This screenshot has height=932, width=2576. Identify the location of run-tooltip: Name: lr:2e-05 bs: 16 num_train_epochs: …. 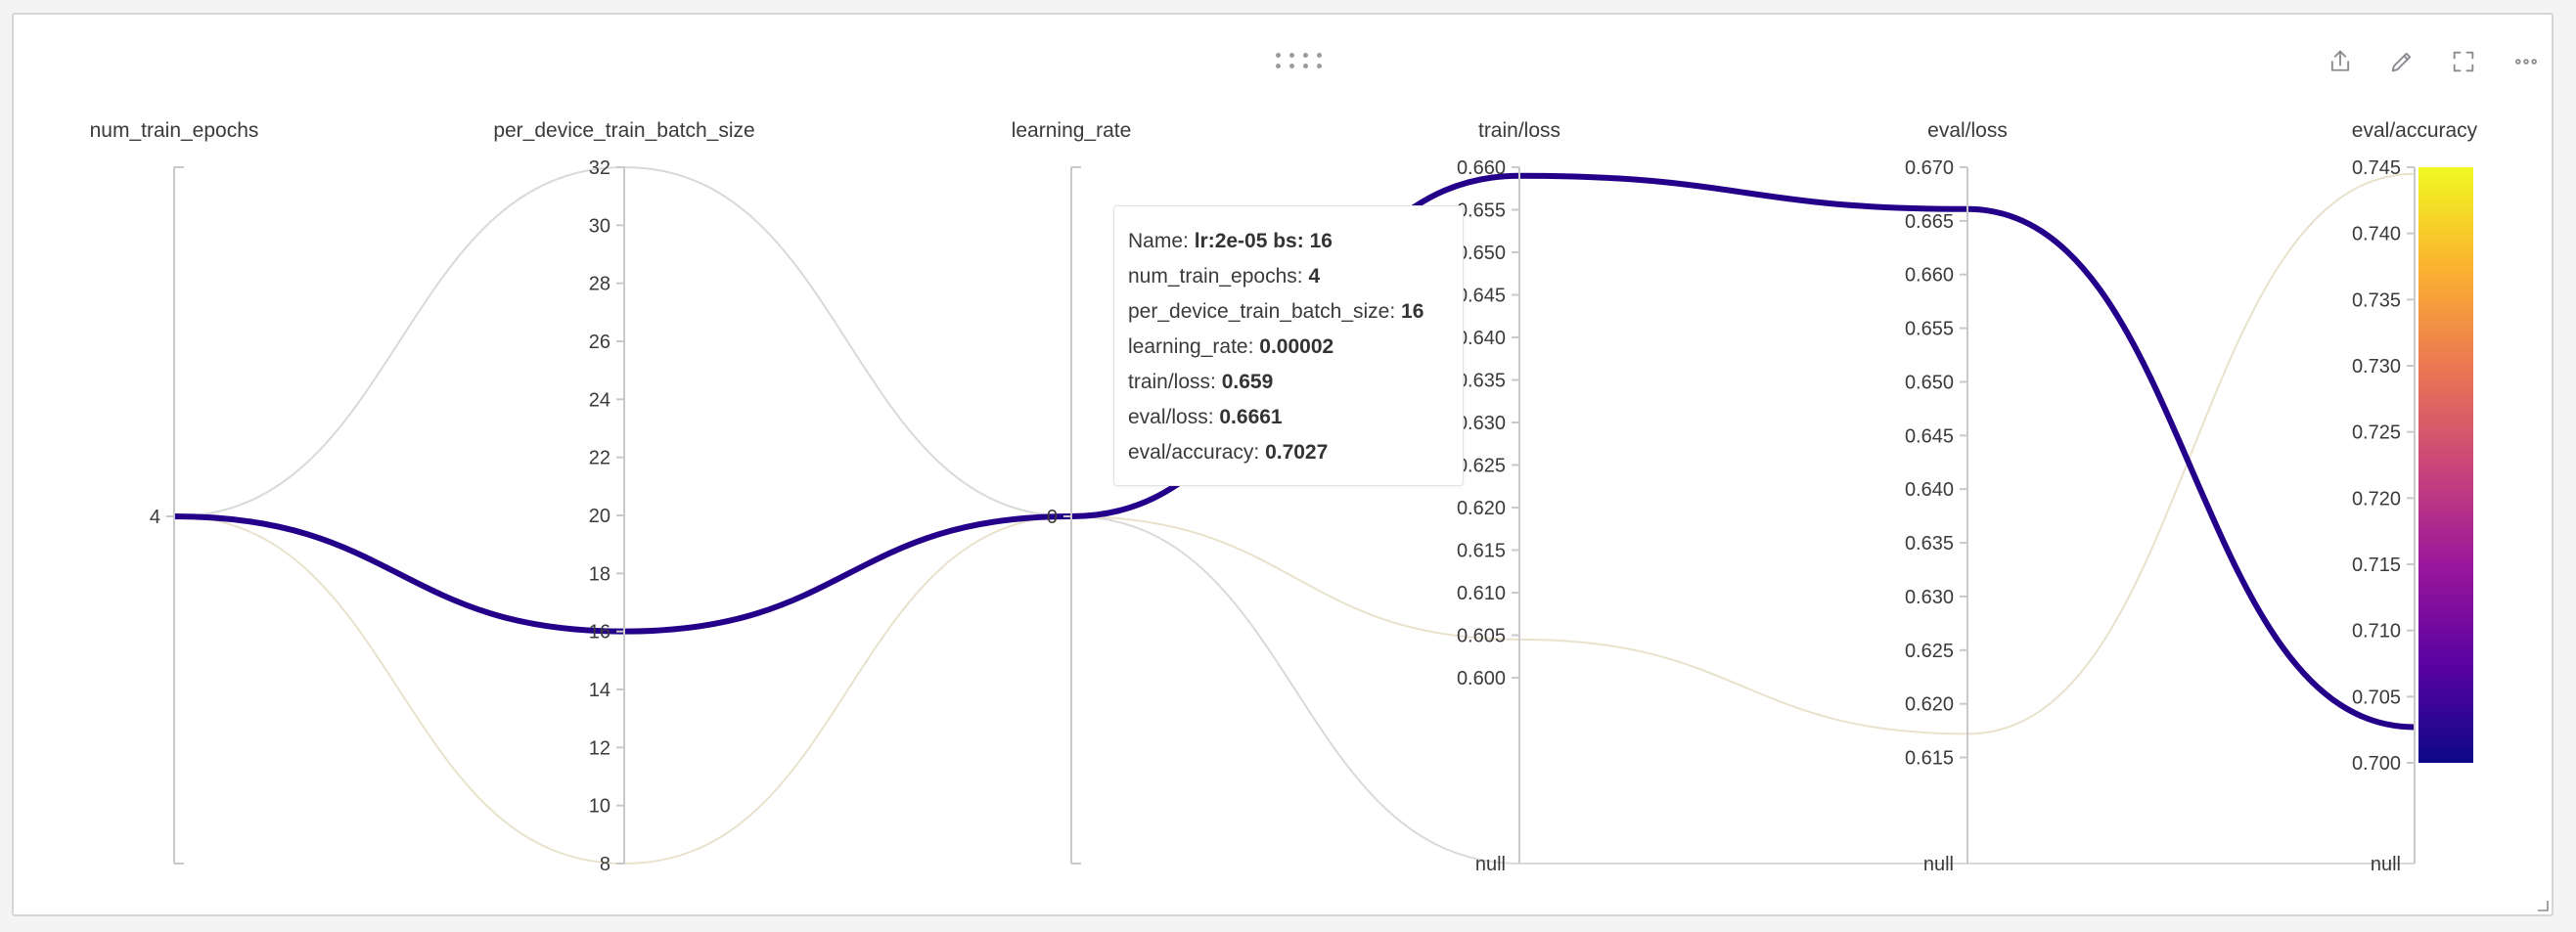
(1288, 345).